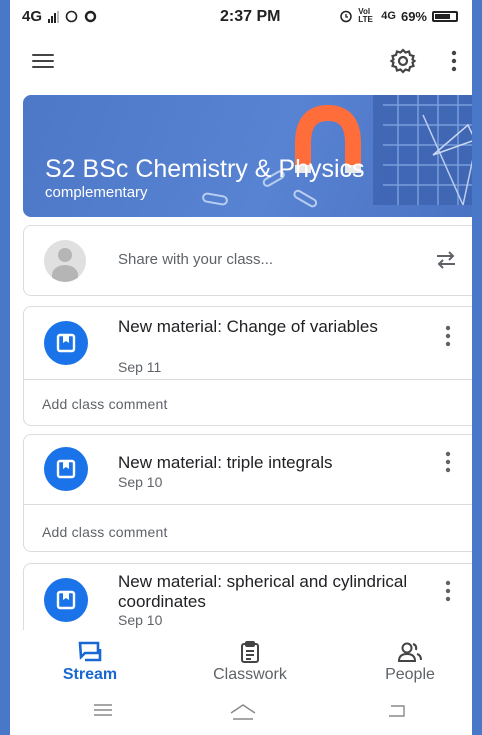  I want to click on people-icon, so click(409, 652).